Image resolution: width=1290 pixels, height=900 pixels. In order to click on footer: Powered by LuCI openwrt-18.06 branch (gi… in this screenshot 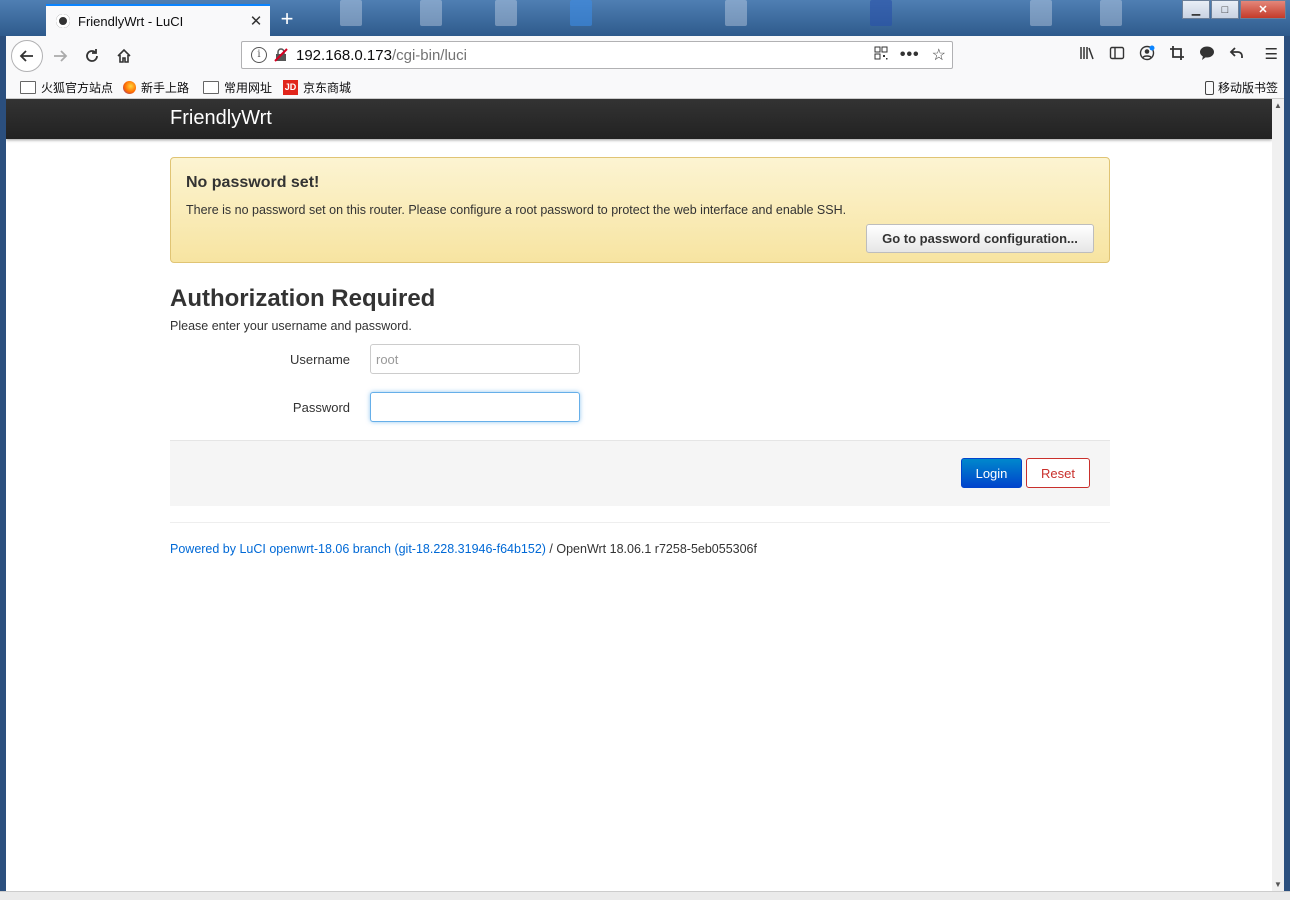, I will do `click(463, 549)`.